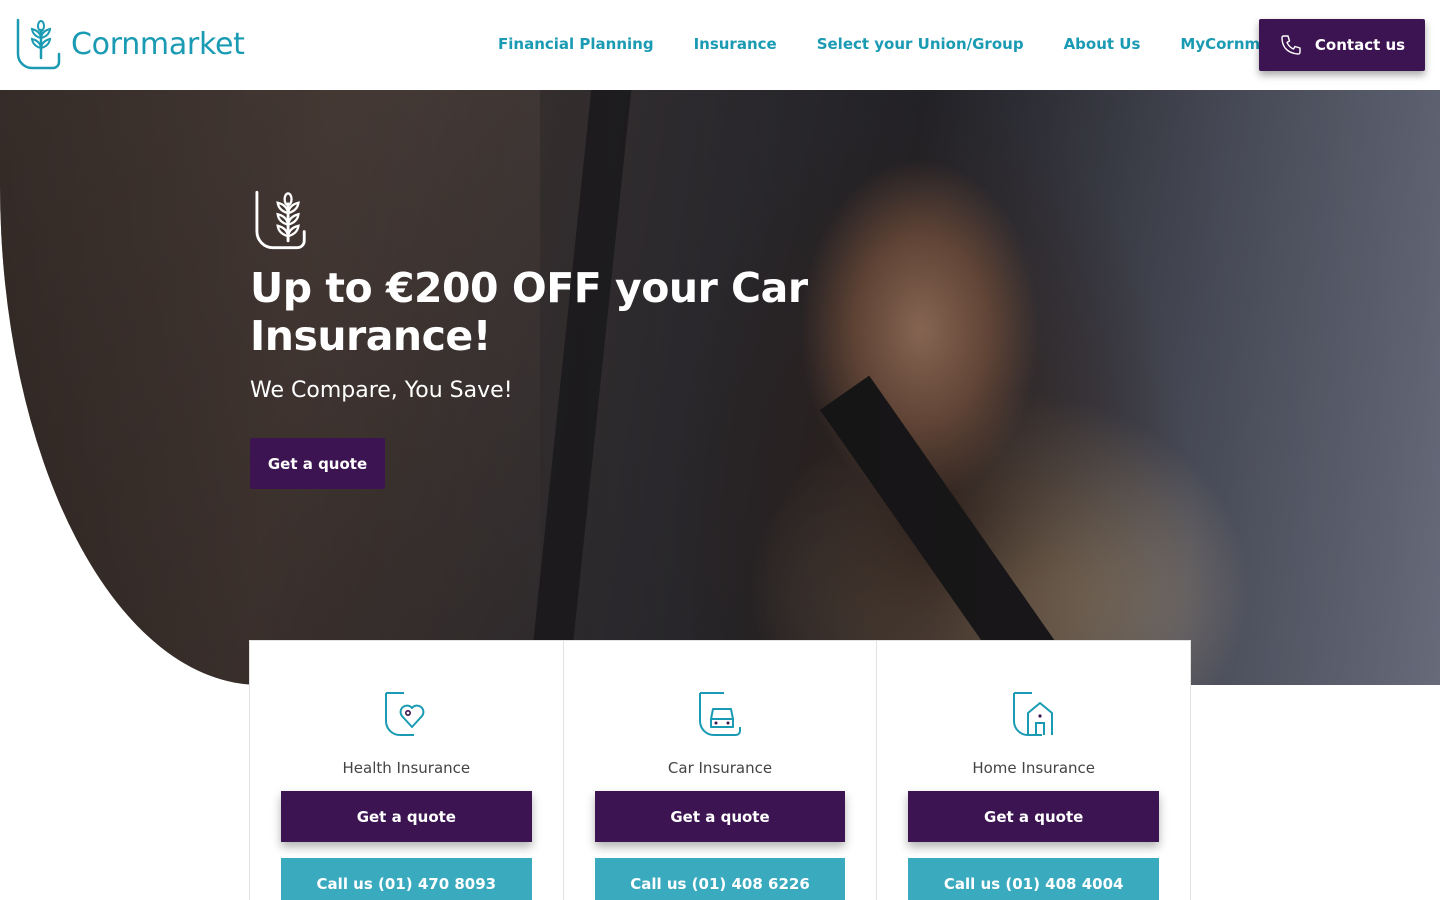  What do you see at coordinates (1360, 45) in the screenshot?
I see `contact-us-label: Contact us` at bounding box center [1360, 45].